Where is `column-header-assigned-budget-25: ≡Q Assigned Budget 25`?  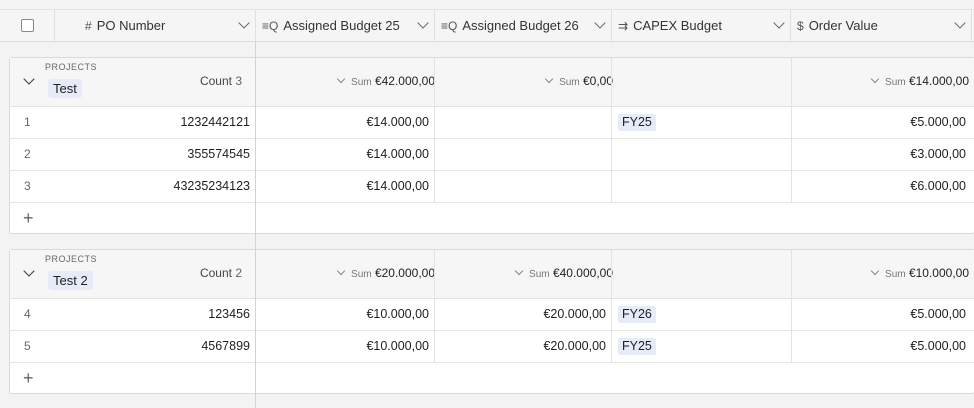 column-header-assigned-budget-25: ≡Q Assigned Budget 25 is located at coordinates (345, 25).